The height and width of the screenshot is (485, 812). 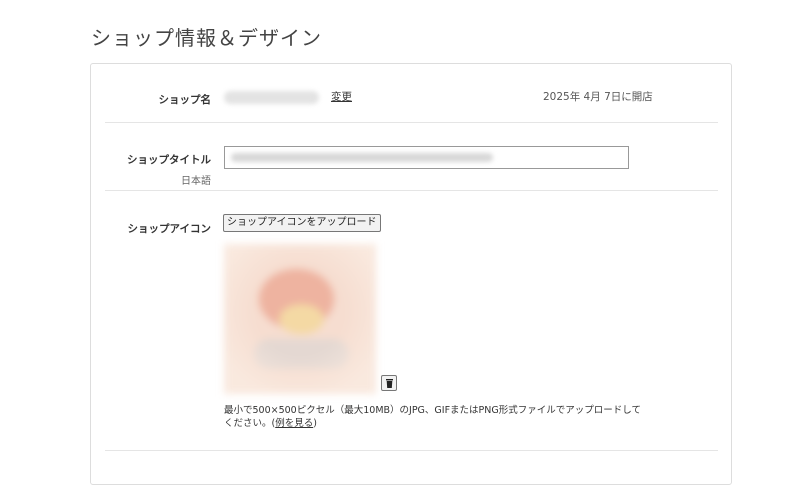 What do you see at coordinates (362, 157) in the screenshot?
I see `shop-title-value-redacted` at bounding box center [362, 157].